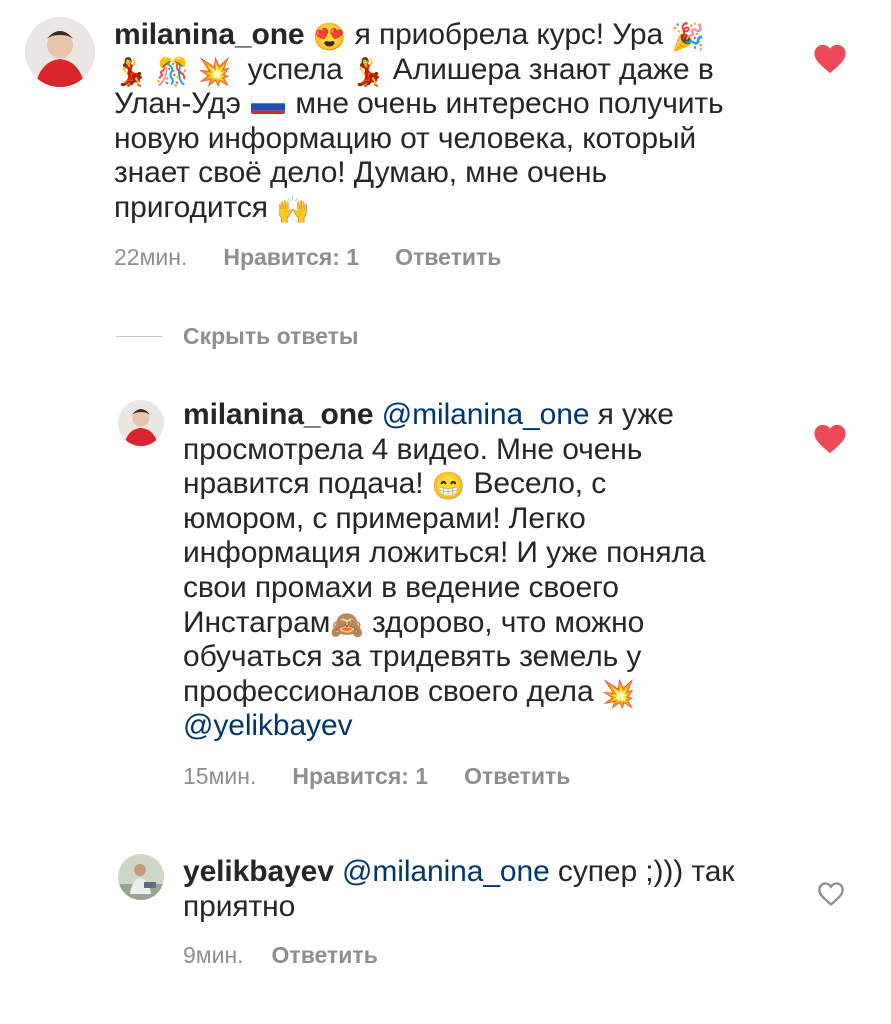  Describe the element at coordinates (688, 37) in the screenshot. I see `party-emoji: 🎉` at that location.